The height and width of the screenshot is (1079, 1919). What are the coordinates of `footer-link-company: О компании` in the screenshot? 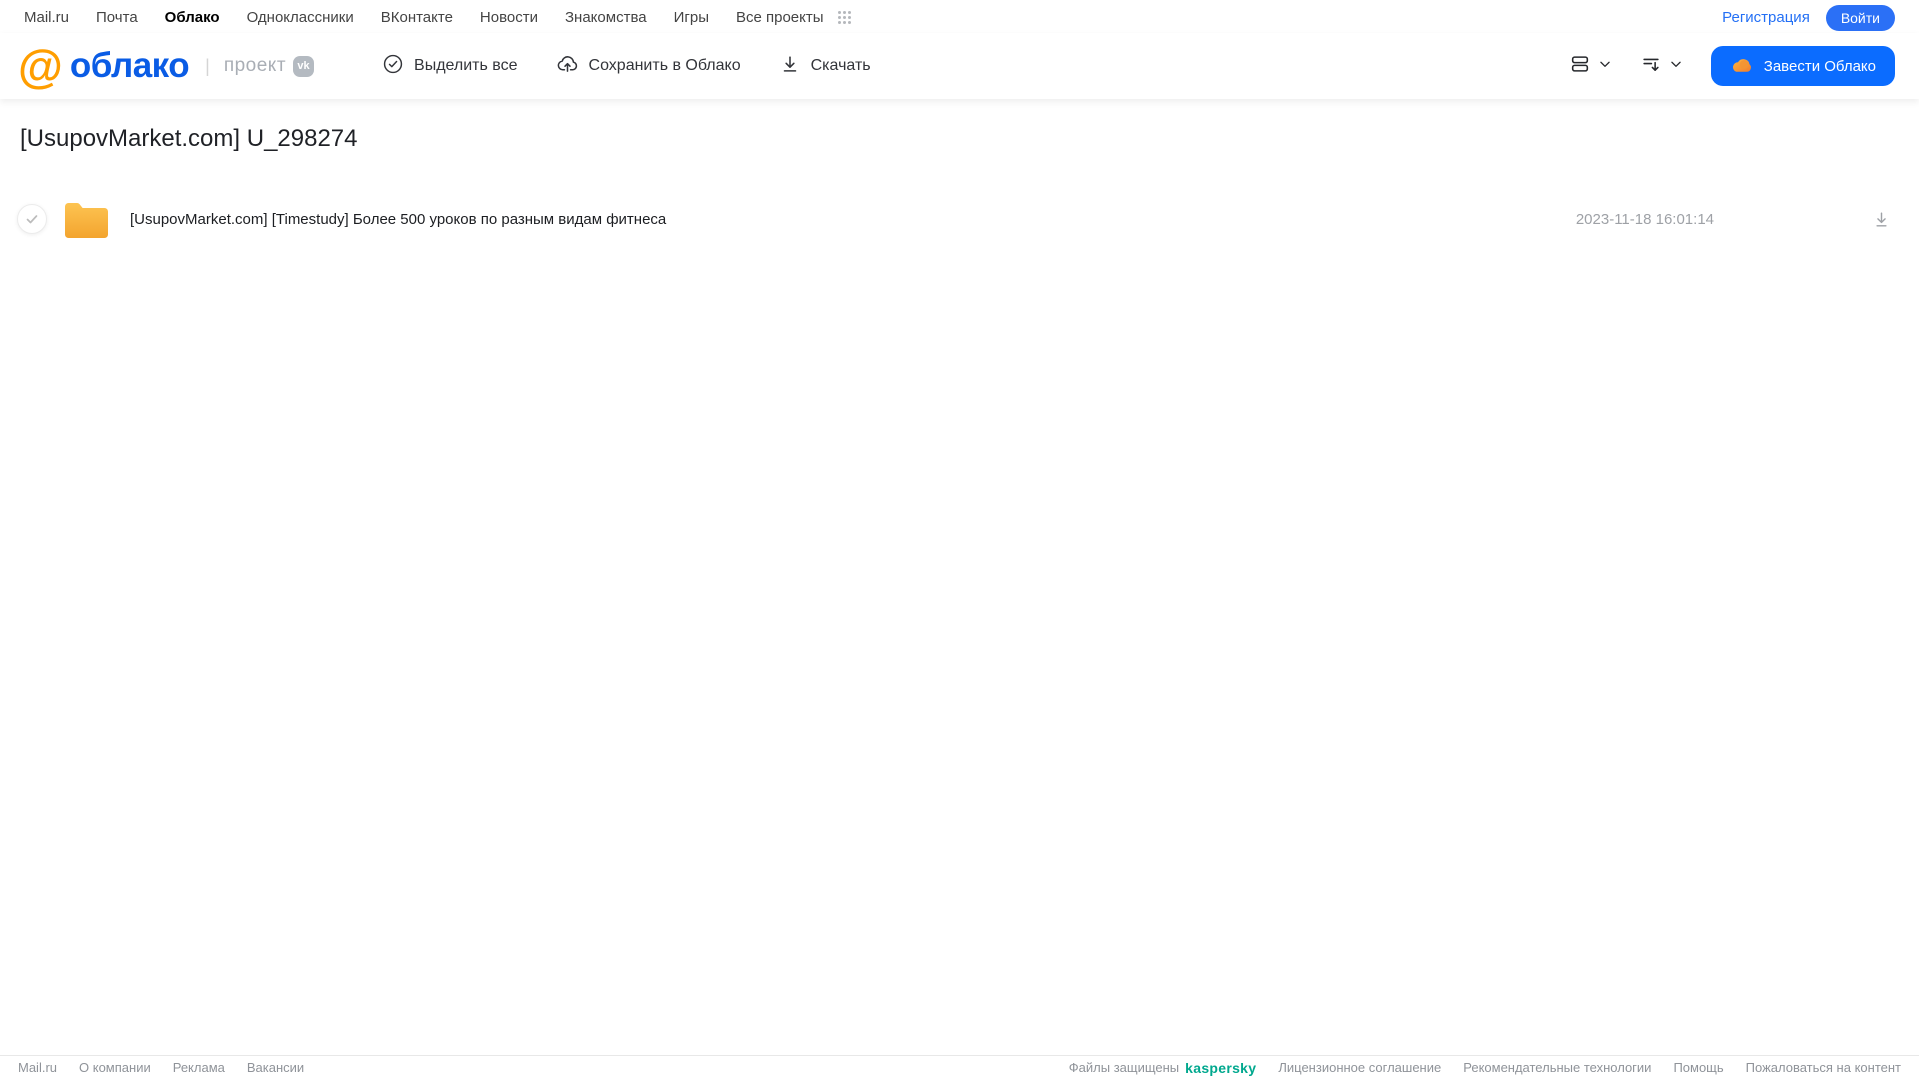 It's located at (115, 1067).